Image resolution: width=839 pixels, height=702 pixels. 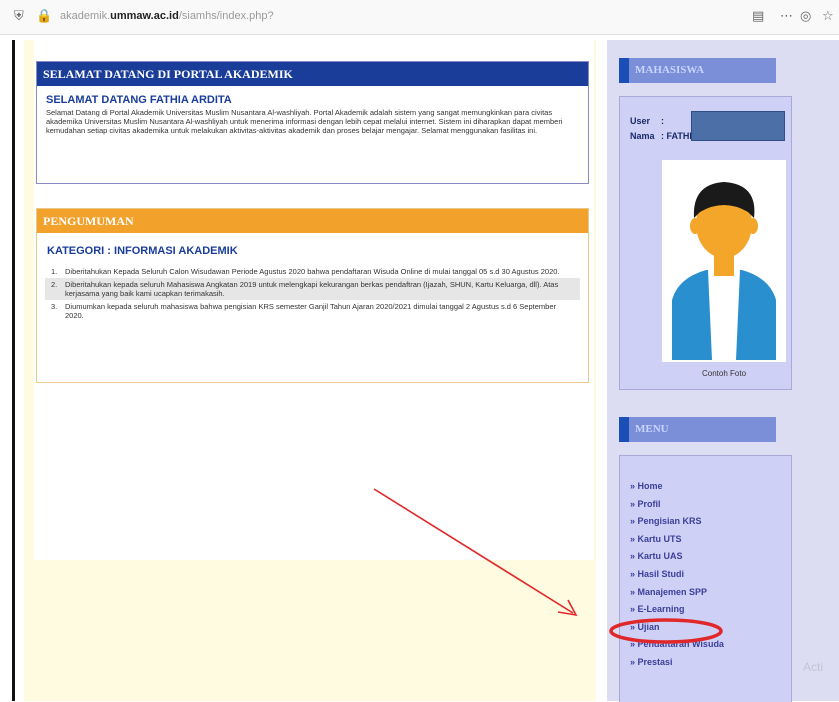 What do you see at coordinates (738, 126) in the screenshot?
I see `redaction-box` at bounding box center [738, 126].